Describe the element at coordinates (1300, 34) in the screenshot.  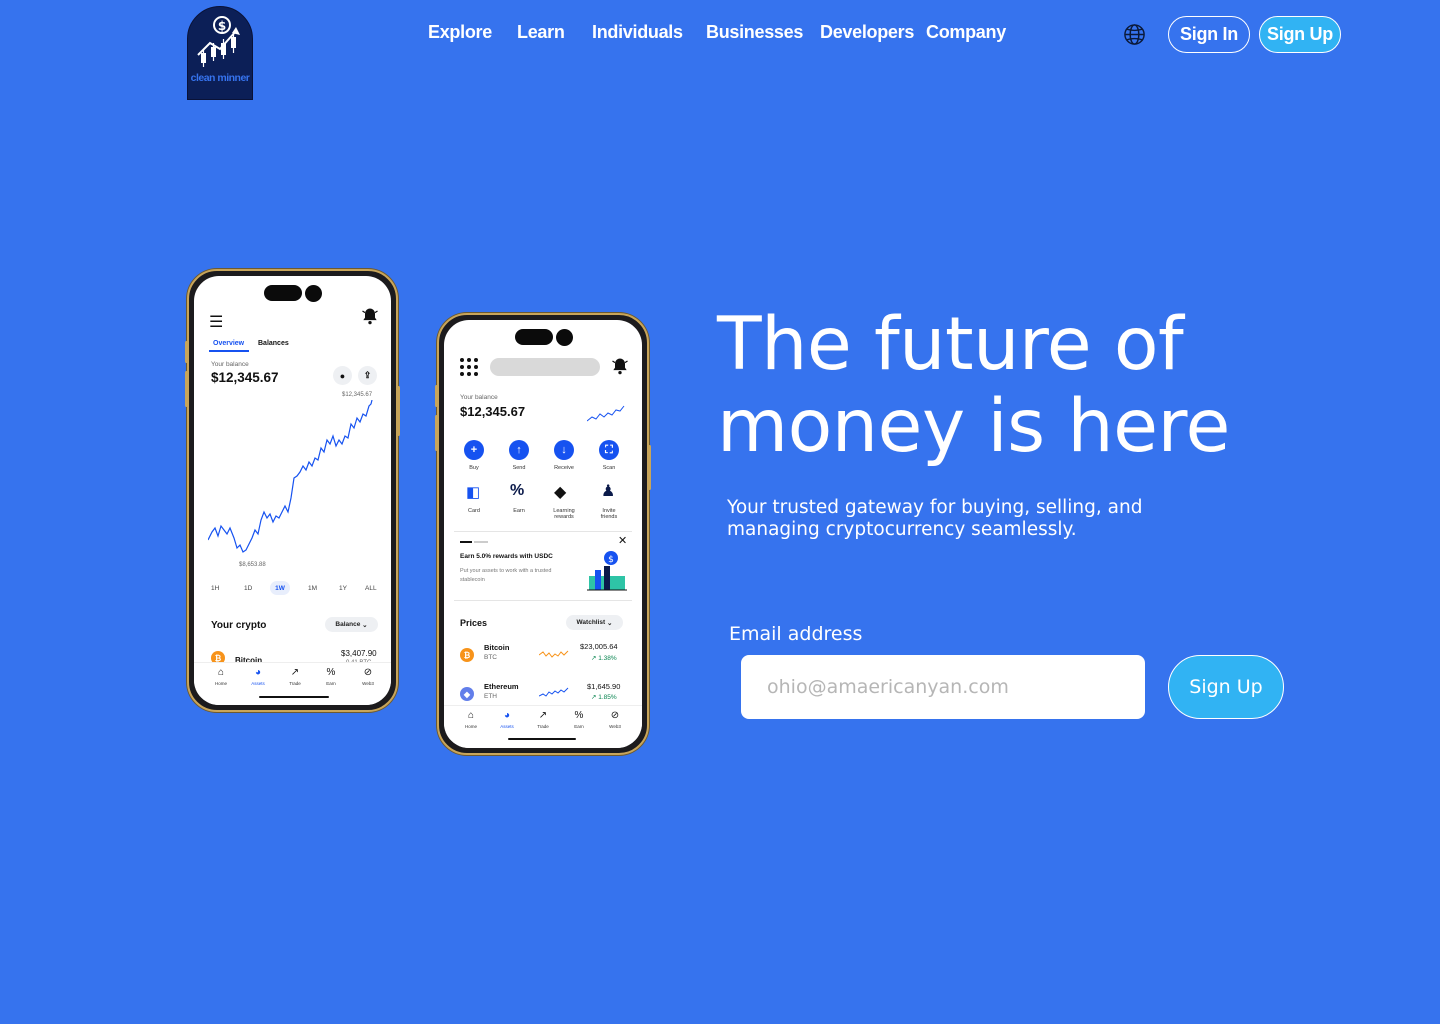
I see `sign-up-button-header: Sign Up` at that location.